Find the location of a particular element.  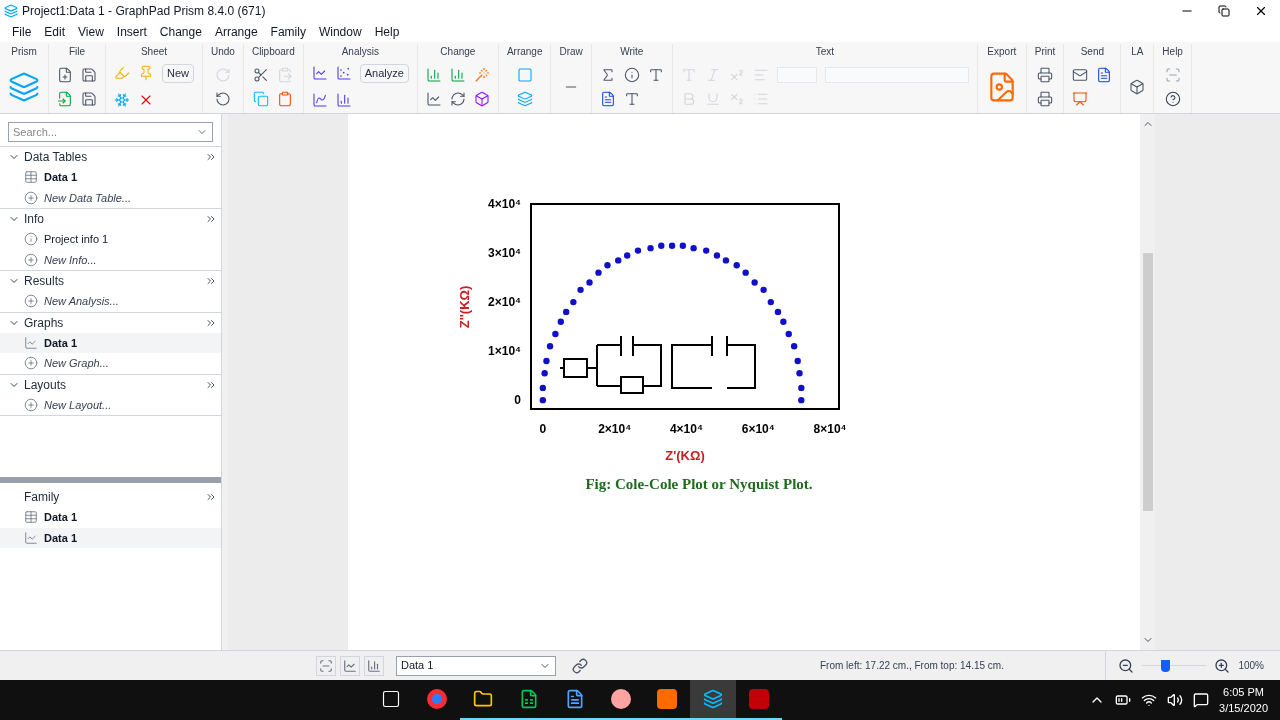

section-header: Family is located at coordinates (42, 497).